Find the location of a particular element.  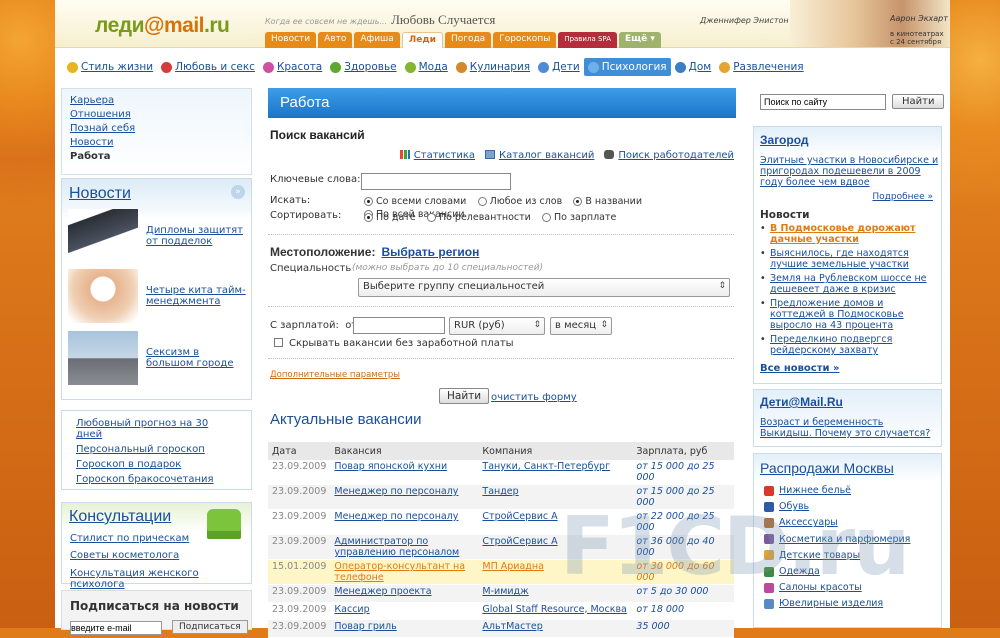

sales-link: Нижнее бельё is located at coordinates (815, 490).